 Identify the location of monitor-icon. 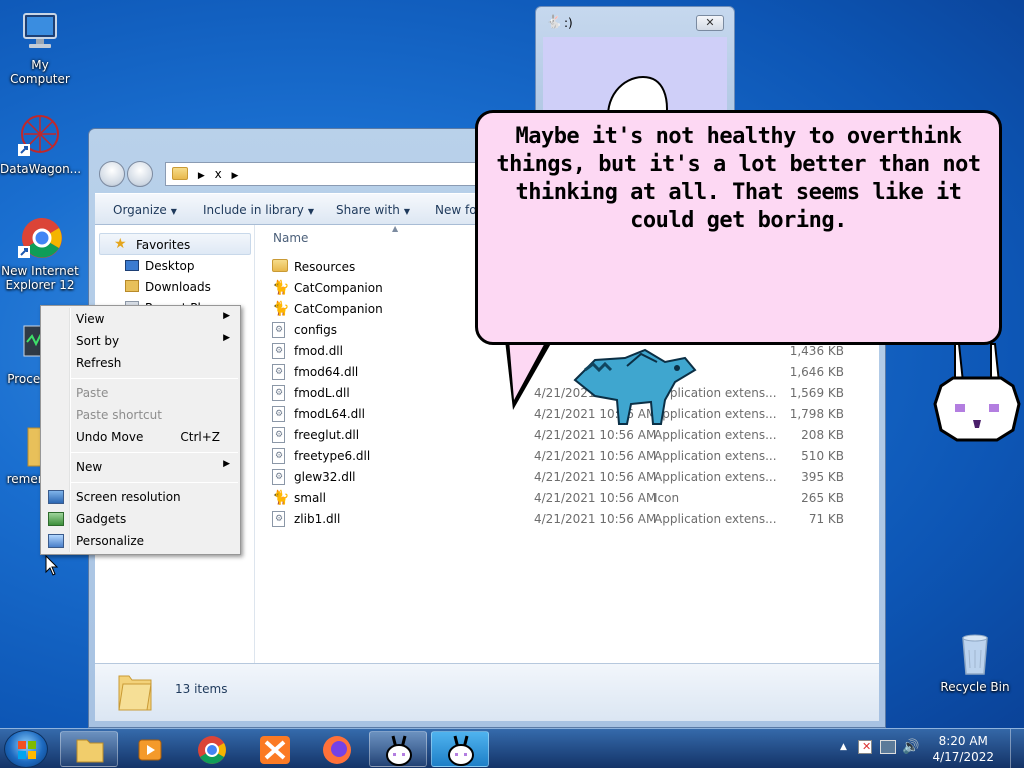
(40, 32).